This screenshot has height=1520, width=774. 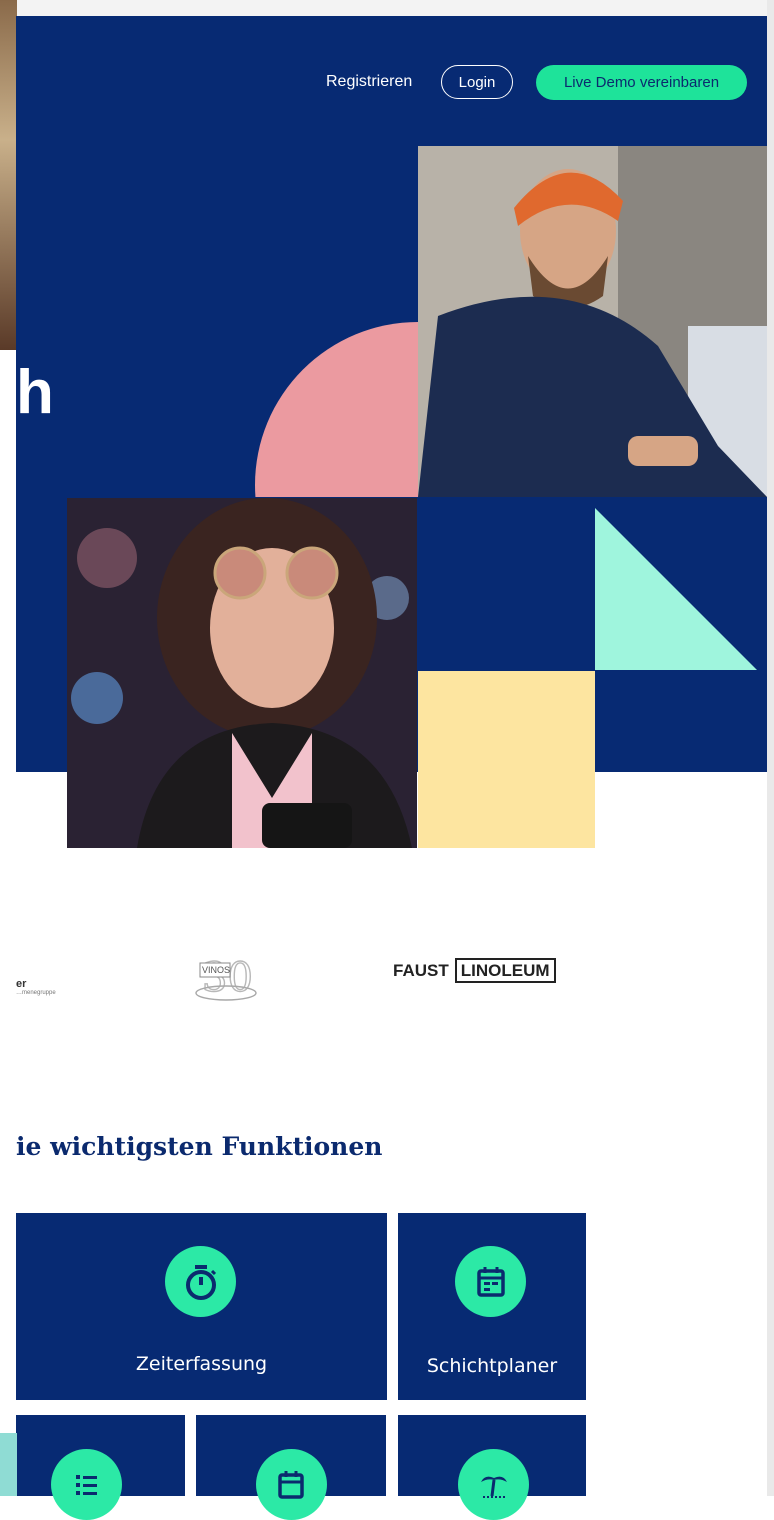 I want to click on pink-quarter-circle, so click(x=336, y=409).